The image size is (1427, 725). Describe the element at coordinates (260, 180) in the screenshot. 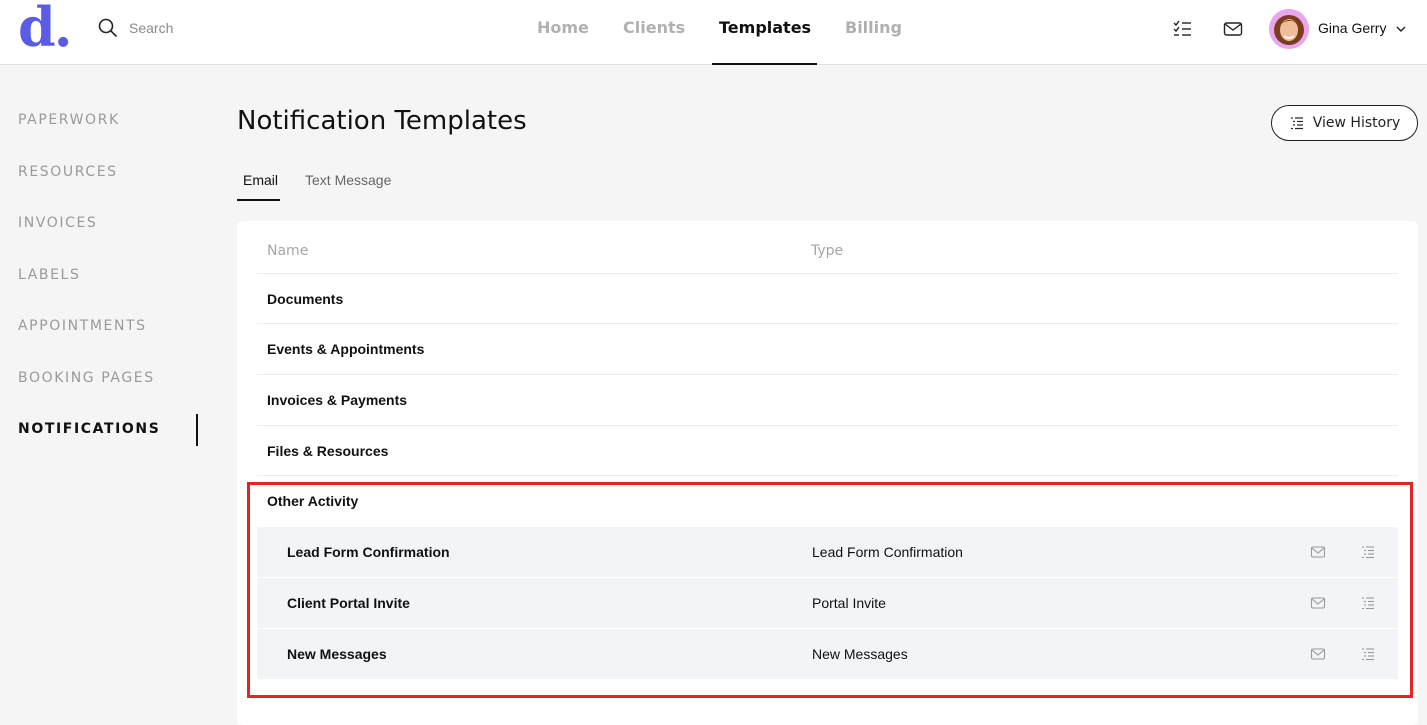

I see `tab-email: Email` at that location.